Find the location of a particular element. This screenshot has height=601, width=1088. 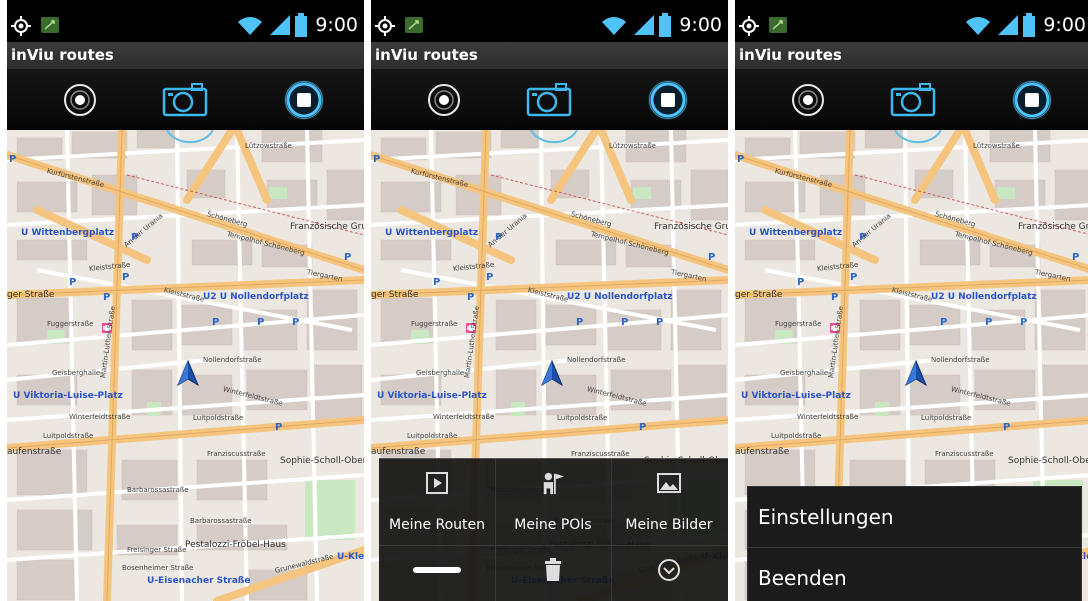

menu-item-meine-bilder: Meine Bilder is located at coordinates (669, 496).